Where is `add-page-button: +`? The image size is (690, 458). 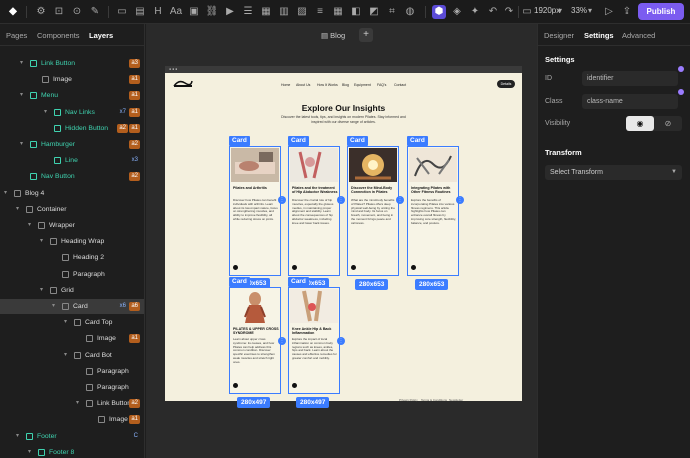 add-page-button: + is located at coordinates (366, 35).